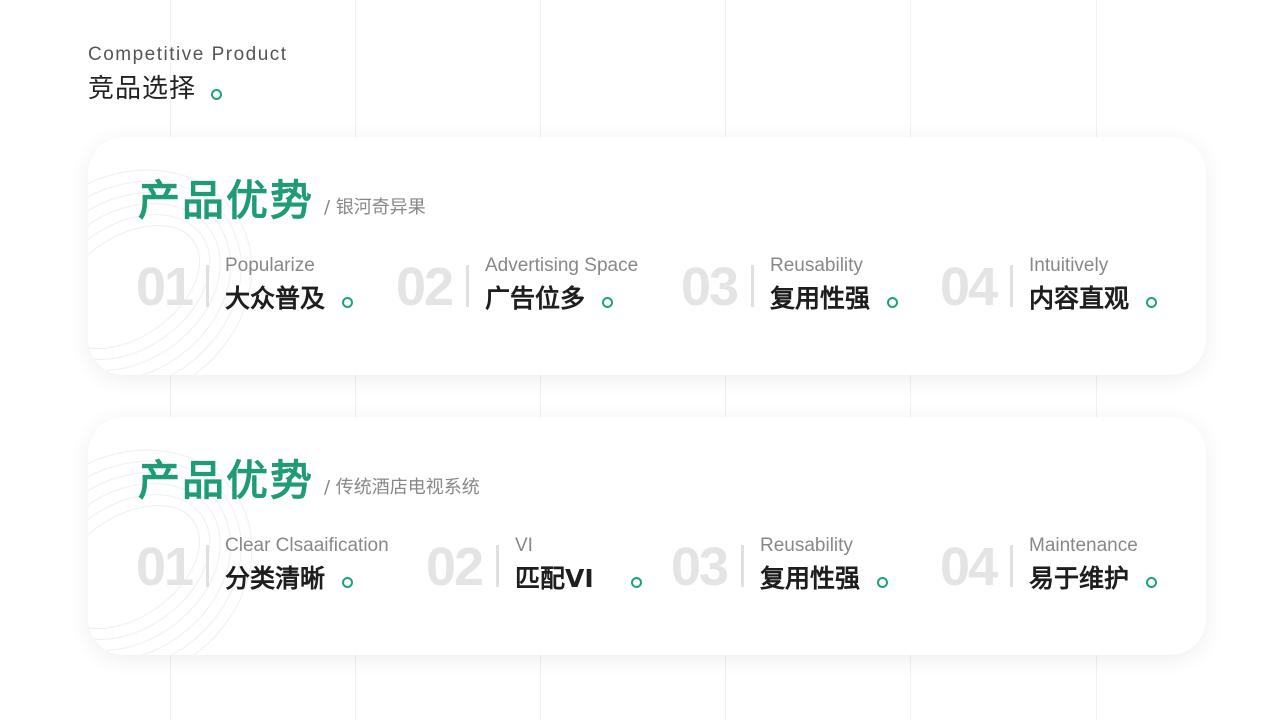 The width and height of the screenshot is (1280, 720). What do you see at coordinates (1079, 298) in the screenshot?
I see `item-label-cn: 内容直观` at bounding box center [1079, 298].